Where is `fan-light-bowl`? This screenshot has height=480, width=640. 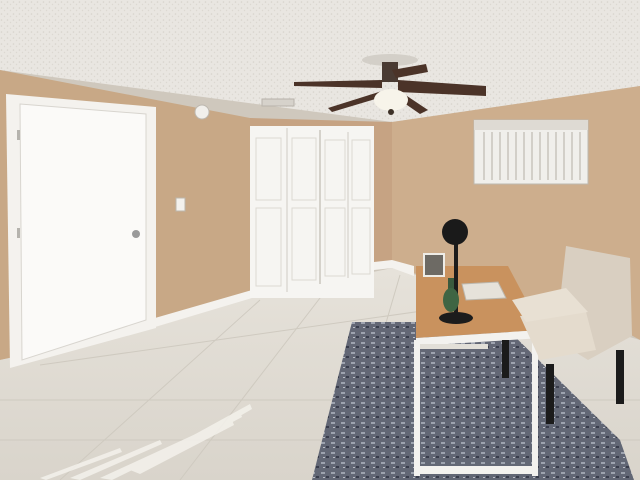
fan-light-bowl is located at coordinates (391, 100).